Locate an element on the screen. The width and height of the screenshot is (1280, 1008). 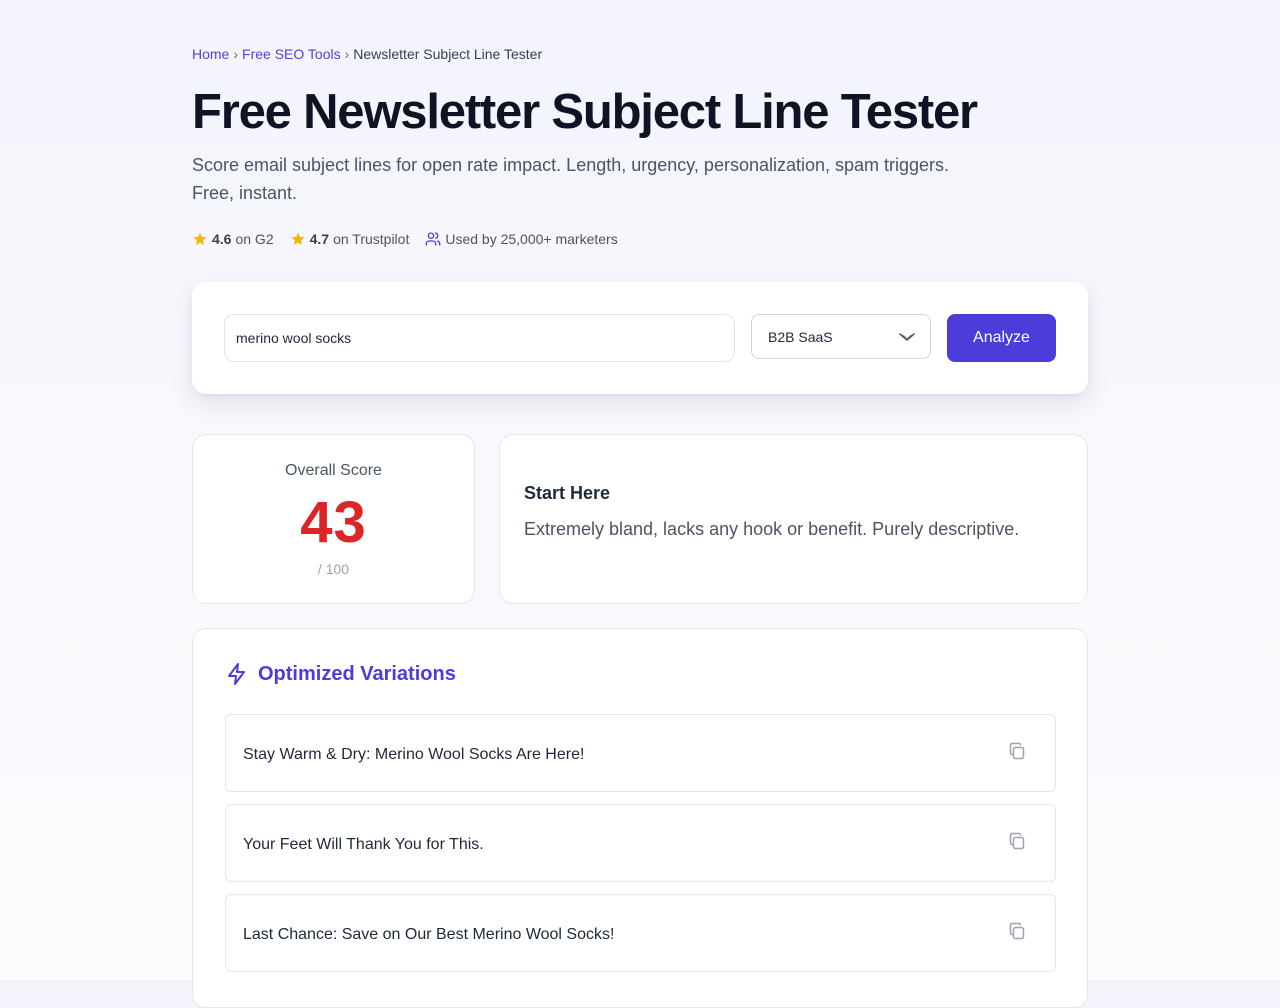
advice-title: Start Here is located at coordinates (567, 493).